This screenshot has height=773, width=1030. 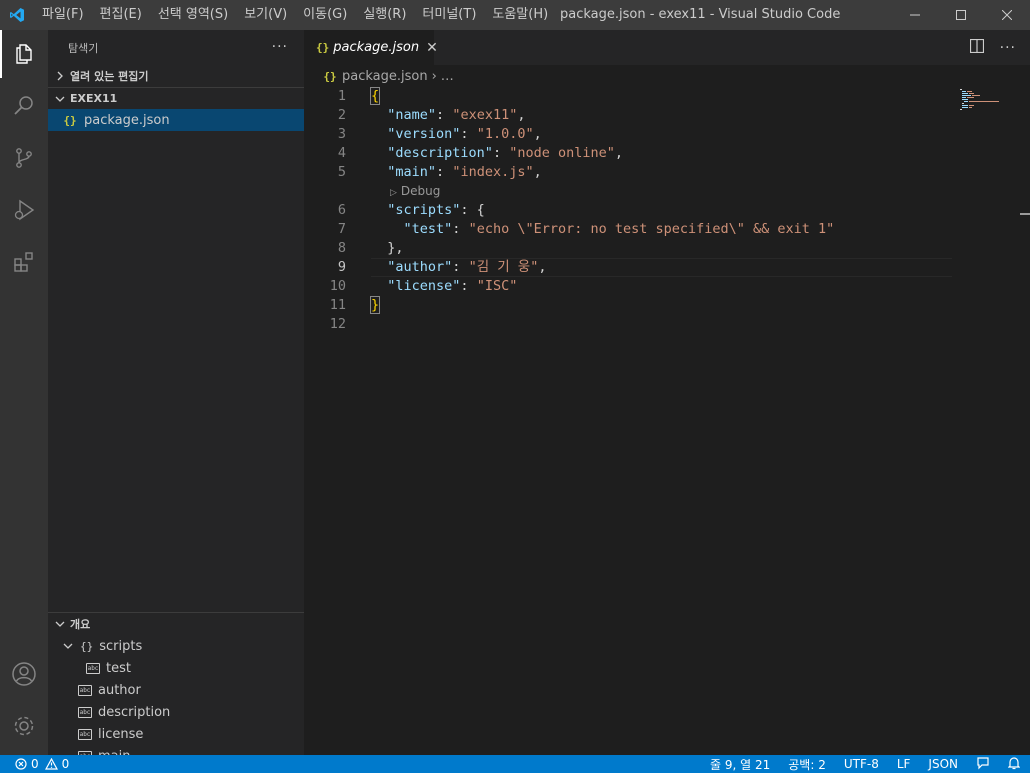 I want to click on extensions-icon, so click(x=23, y=262).